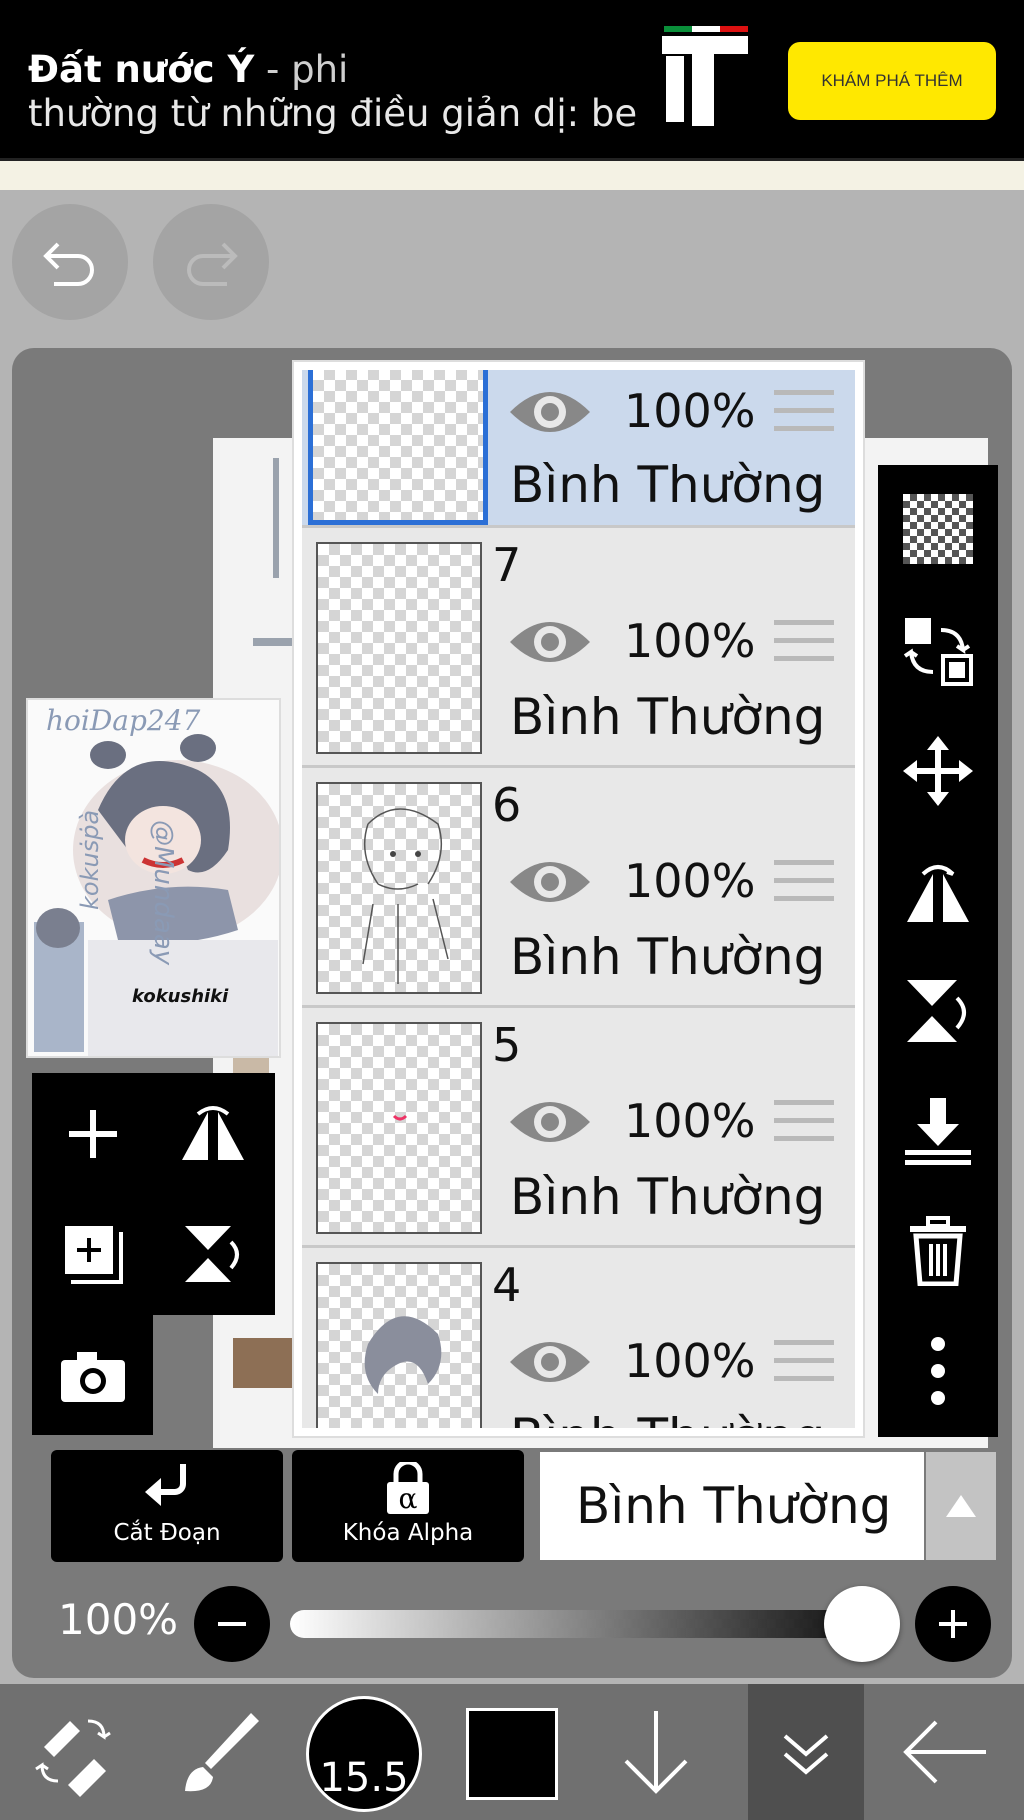 The height and width of the screenshot is (1820, 1024). Describe the element at coordinates (580, 1624) in the screenshot. I see `opacity-slider` at that location.